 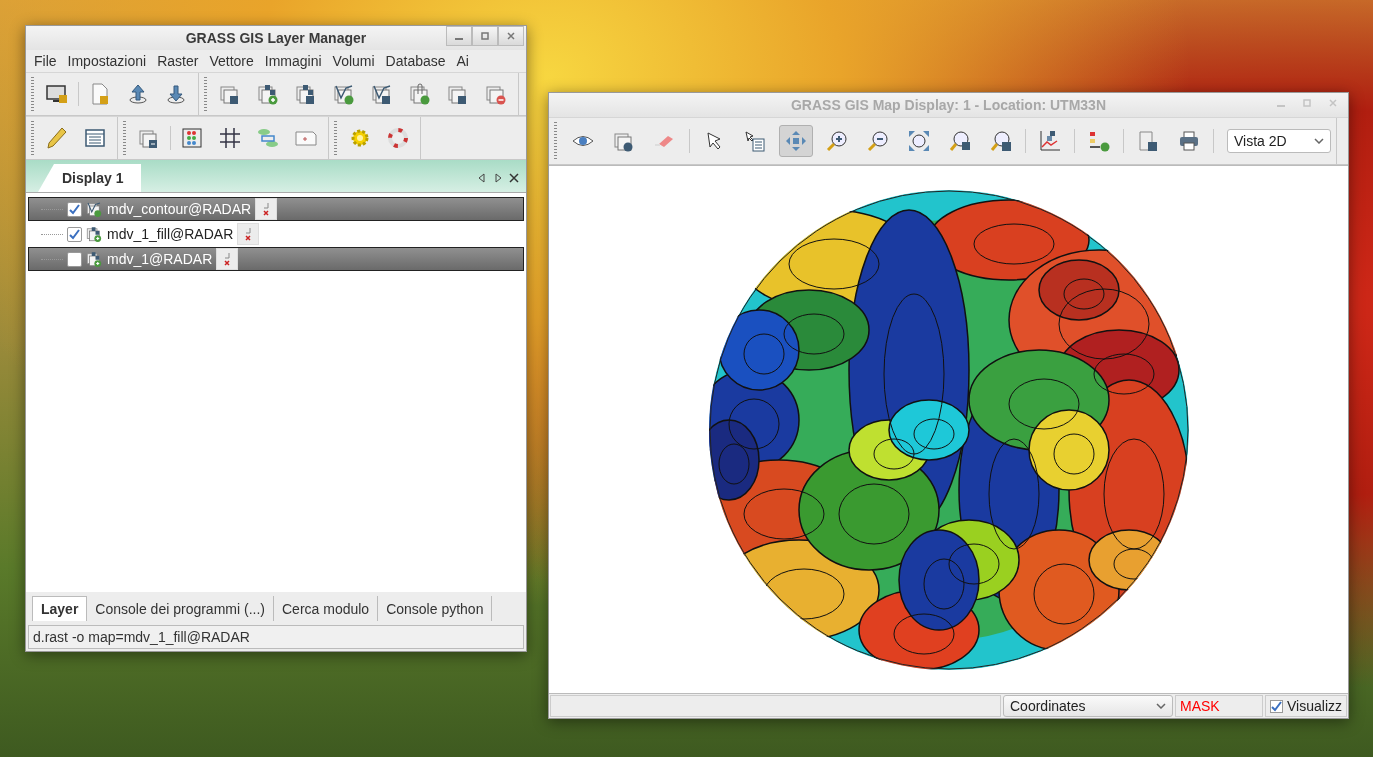 What do you see at coordinates (878, 141) in the screenshot?
I see `zoom-out-icon` at bounding box center [878, 141].